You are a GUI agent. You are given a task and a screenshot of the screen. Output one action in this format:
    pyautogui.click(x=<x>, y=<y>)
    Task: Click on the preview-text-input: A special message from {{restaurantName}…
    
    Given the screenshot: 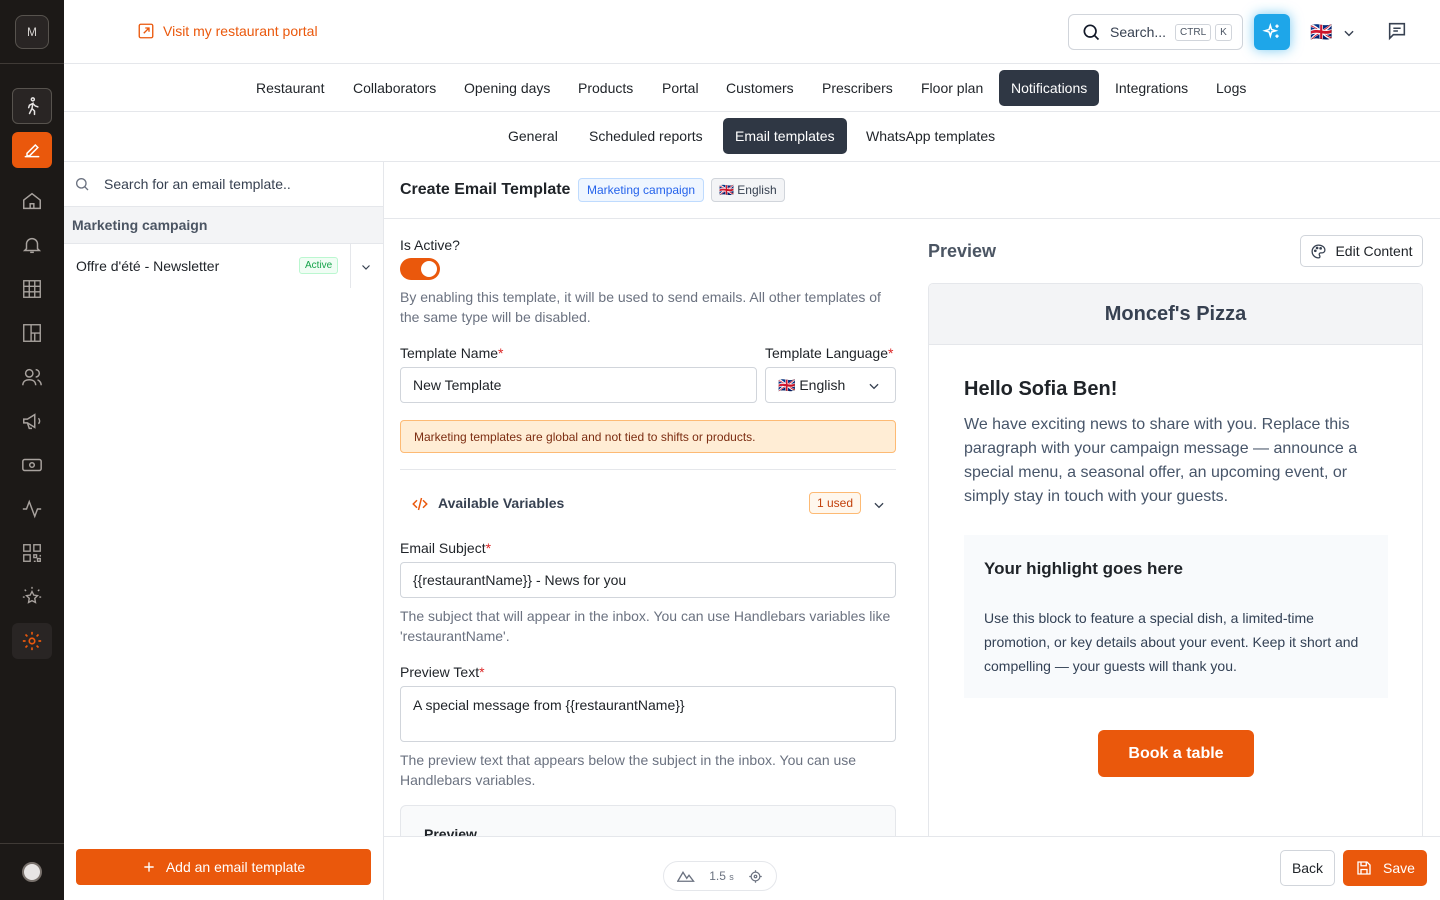 What is the action you would take?
    pyautogui.click(x=648, y=714)
    